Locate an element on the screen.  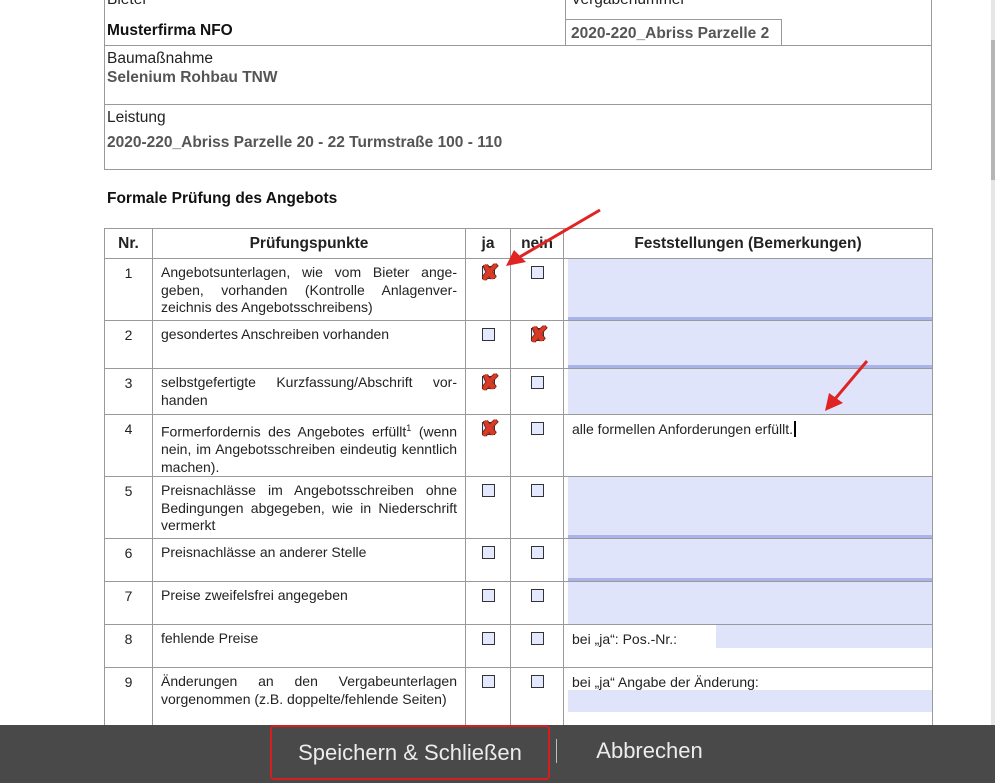
leistung-label: Leistung is located at coordinates (136, 117).